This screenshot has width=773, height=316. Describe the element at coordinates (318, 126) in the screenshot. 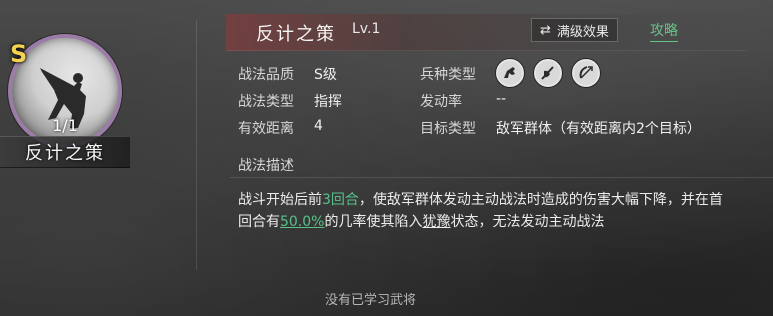

I see `range-value: 4` at that location.